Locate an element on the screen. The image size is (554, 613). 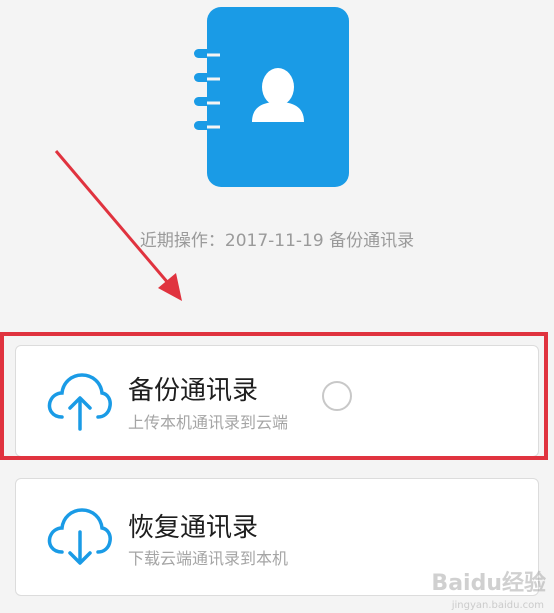
restore-subtitle: 下载云端通讯录到本机 is located at coordinates (208, 558).